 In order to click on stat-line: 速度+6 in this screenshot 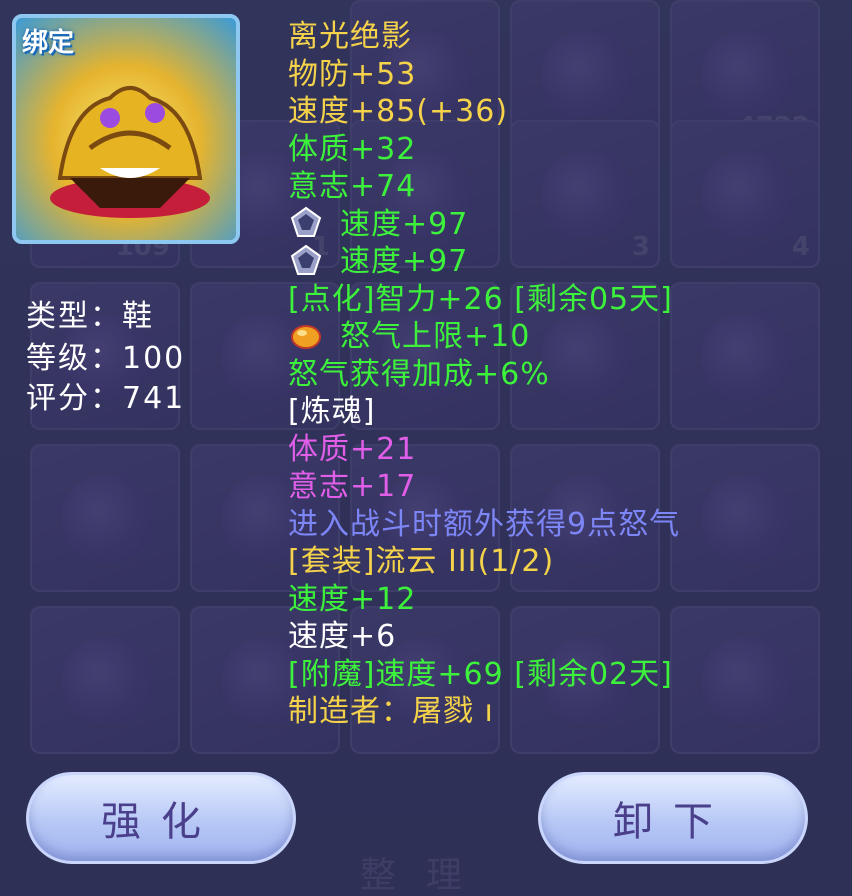, I will do `click(558, 637)`.